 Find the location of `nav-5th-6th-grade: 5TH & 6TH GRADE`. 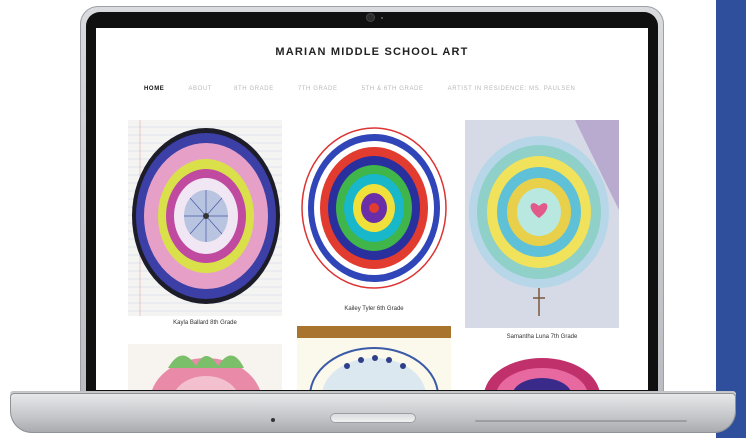

nav-5th-6th-grade: 5TH & 6TH GRADE is located at coordinates (393, 92).